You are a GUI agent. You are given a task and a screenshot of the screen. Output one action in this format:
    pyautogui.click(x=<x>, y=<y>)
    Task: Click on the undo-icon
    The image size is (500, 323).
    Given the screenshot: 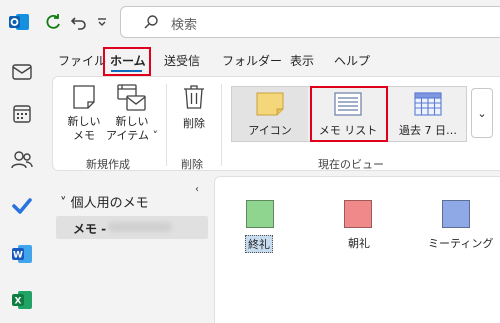 What is the action you would take?
    pyautogui.click(x=79, y=22)
    